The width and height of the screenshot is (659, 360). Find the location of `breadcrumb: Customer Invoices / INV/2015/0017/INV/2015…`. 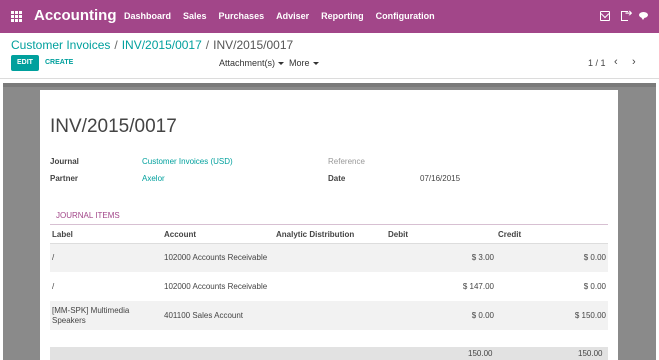

breadcrumb: Customer Invoices / INV/2015/0017/INV/2015… is located at coordinates (152, 45).